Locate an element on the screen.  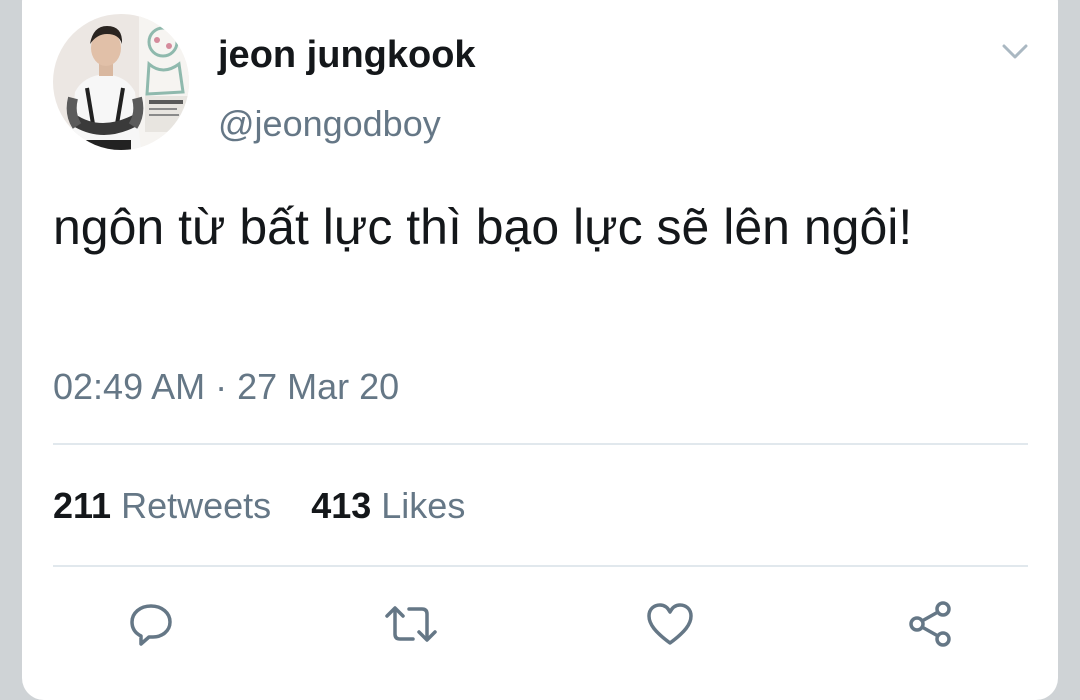
retweet-icon is located at coordinates (411, 624).